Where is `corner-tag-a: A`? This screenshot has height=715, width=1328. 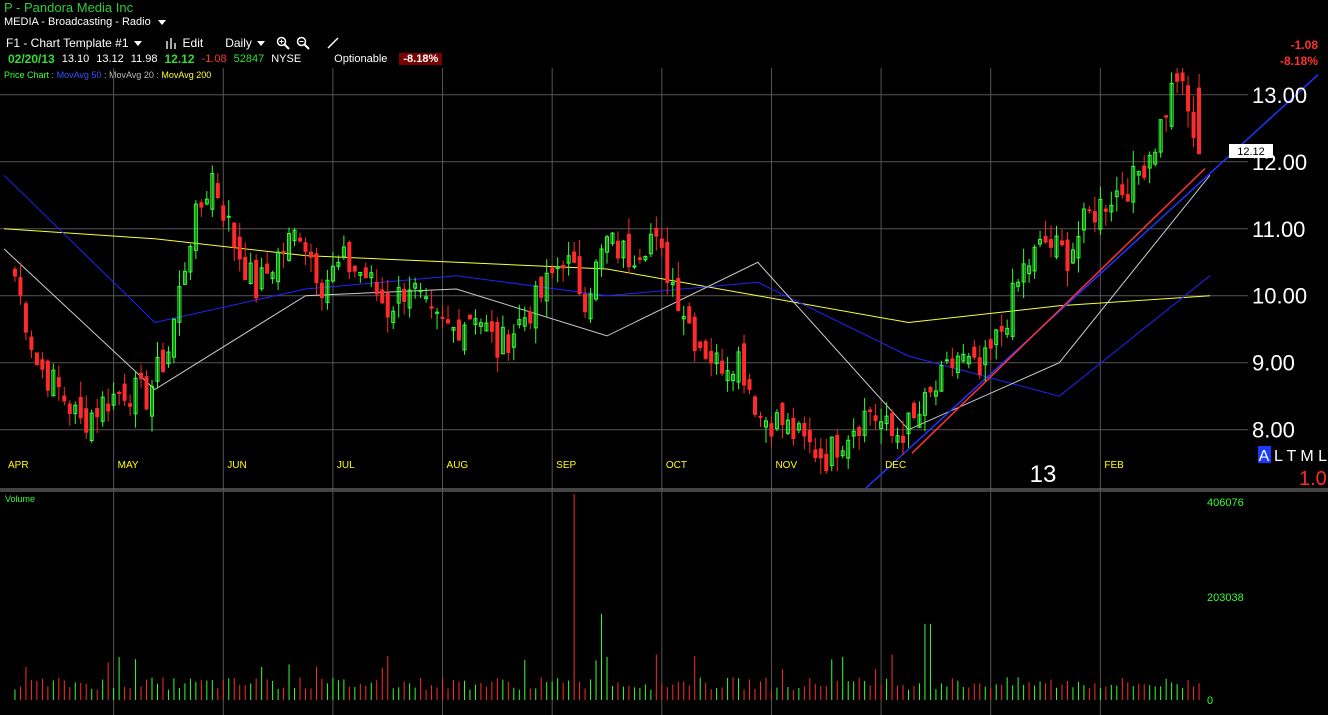 corner-tag-a: A is located at coordinates (1264, 456).